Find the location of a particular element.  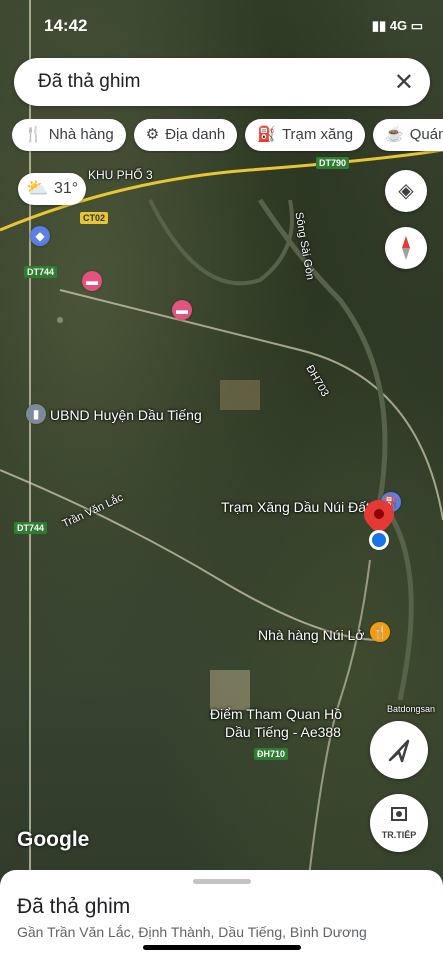

hotel-pin-2: ▬ is located at coordinates (182, 310).